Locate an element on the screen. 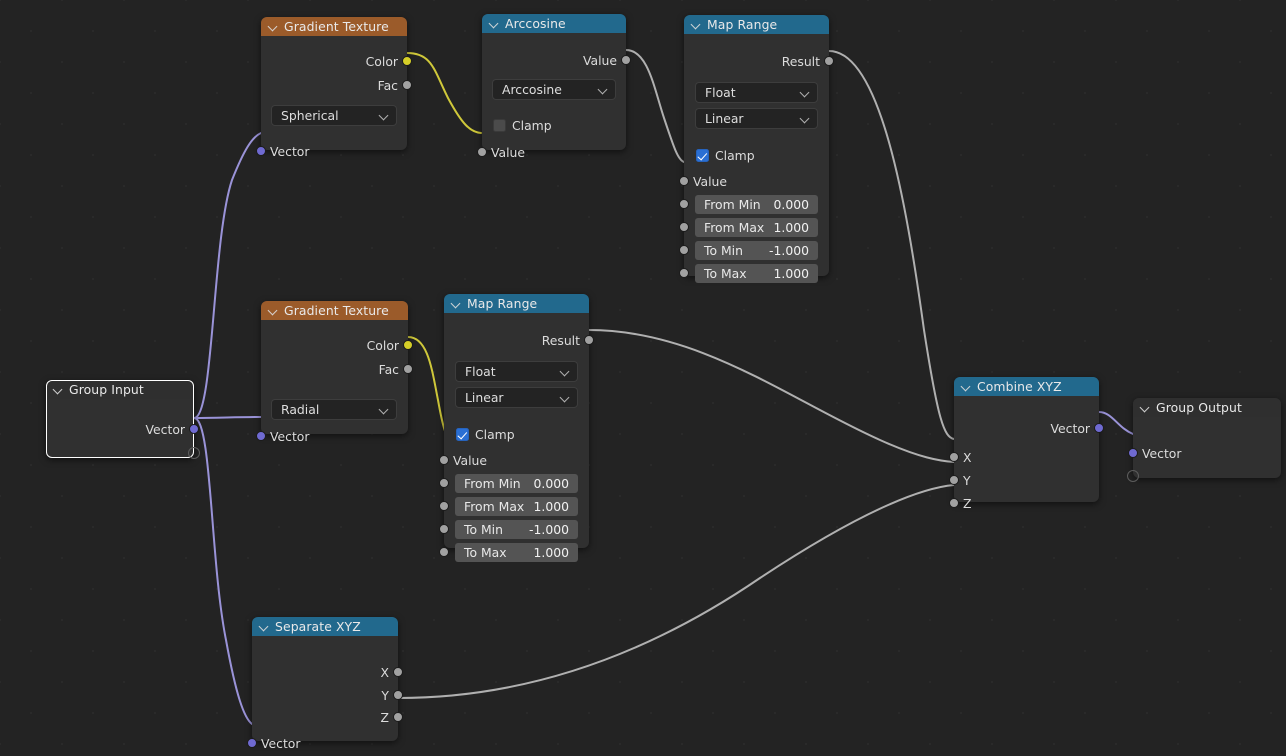  node-gradient-texture-radial: Gradient Texture Color Fac Radial Vector is located at coordinates (334, 372).